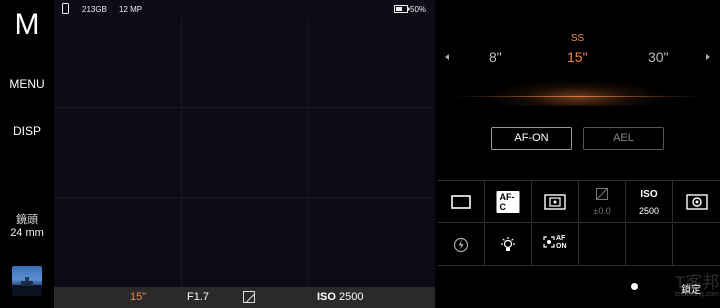  Describe the element at coordinates (577, 38) in the screenshot. I see `shutter-speed-label: SS` at that location.